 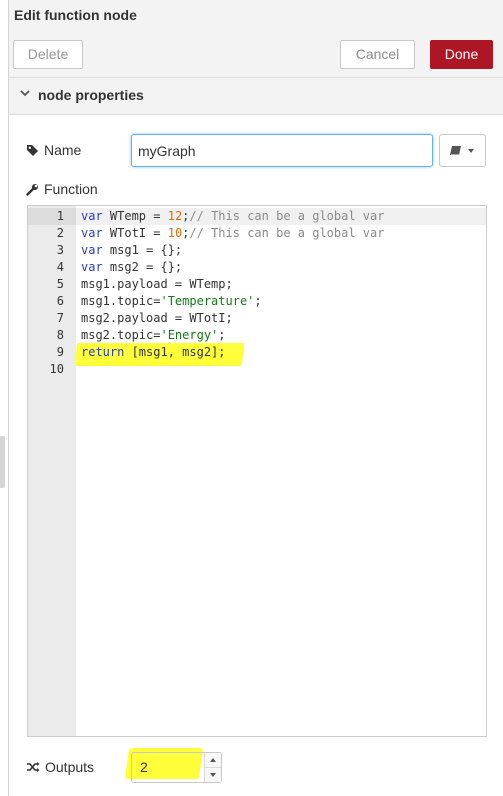 What do you see at coordinates (91, 95) in the screenshot?
I see `section-label: node properties` at bounding box center [91, 95].